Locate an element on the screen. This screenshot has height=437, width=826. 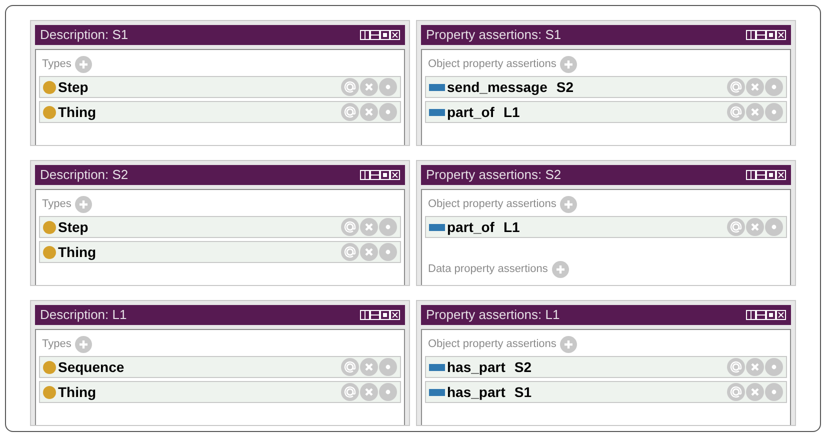
assertion-row: send_message S2 is located at coordinates (606, 87).